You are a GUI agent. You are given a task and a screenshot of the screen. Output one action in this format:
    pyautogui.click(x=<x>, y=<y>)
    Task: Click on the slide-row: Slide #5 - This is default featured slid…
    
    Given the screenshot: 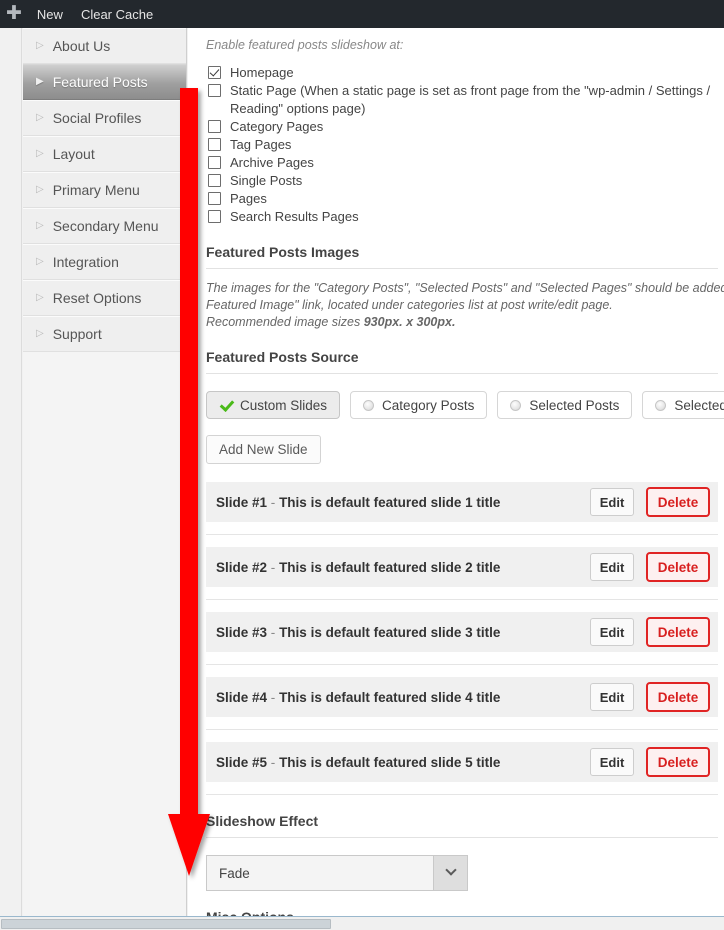 What is the action you would take?
    pyautogui.click(x=462, y=768)
    